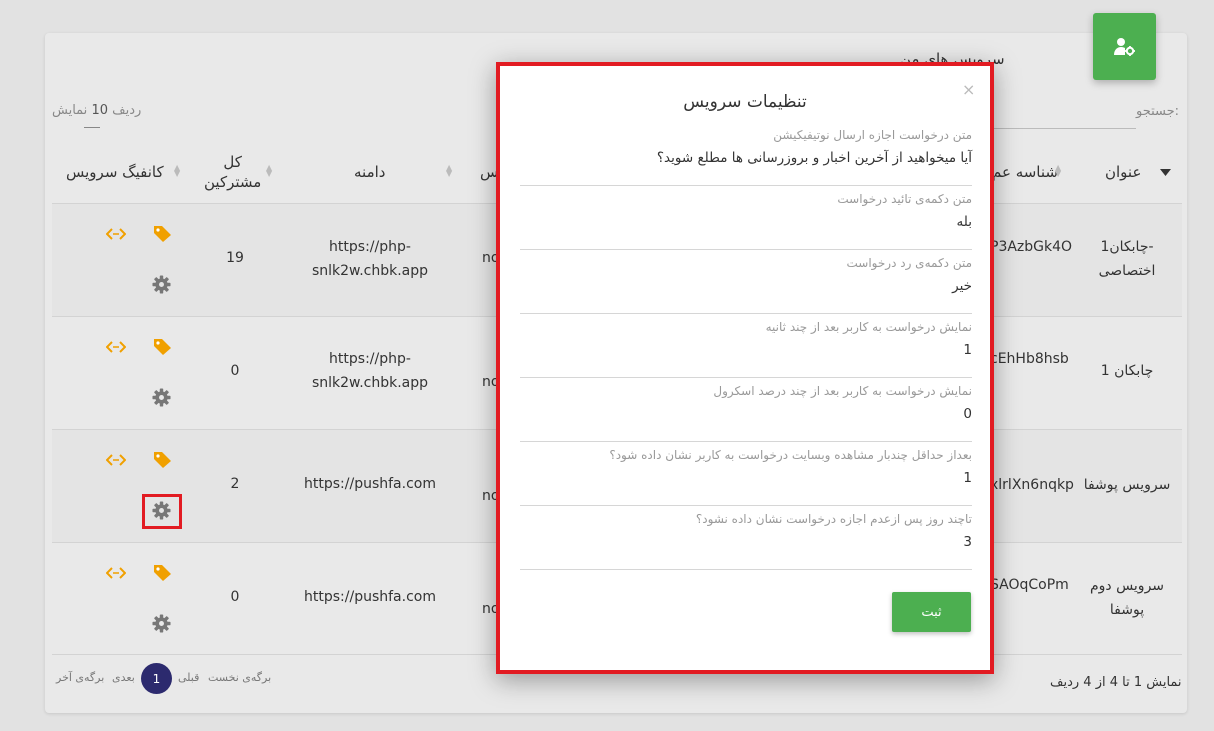 This screenshot has height=731, width=1214. I want to click on user-gear-icon, so click(1124, 46).